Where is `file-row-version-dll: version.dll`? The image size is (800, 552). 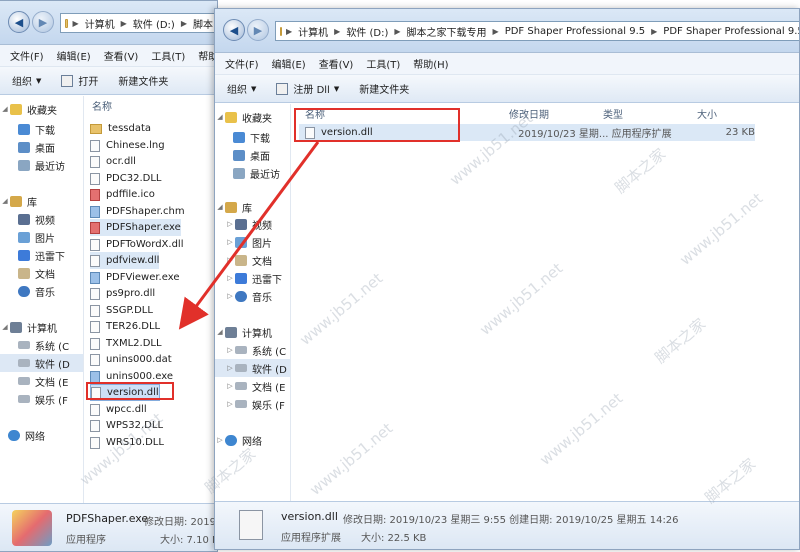 file-row-version-dll: version.dll is located at coordinates (125, 392).